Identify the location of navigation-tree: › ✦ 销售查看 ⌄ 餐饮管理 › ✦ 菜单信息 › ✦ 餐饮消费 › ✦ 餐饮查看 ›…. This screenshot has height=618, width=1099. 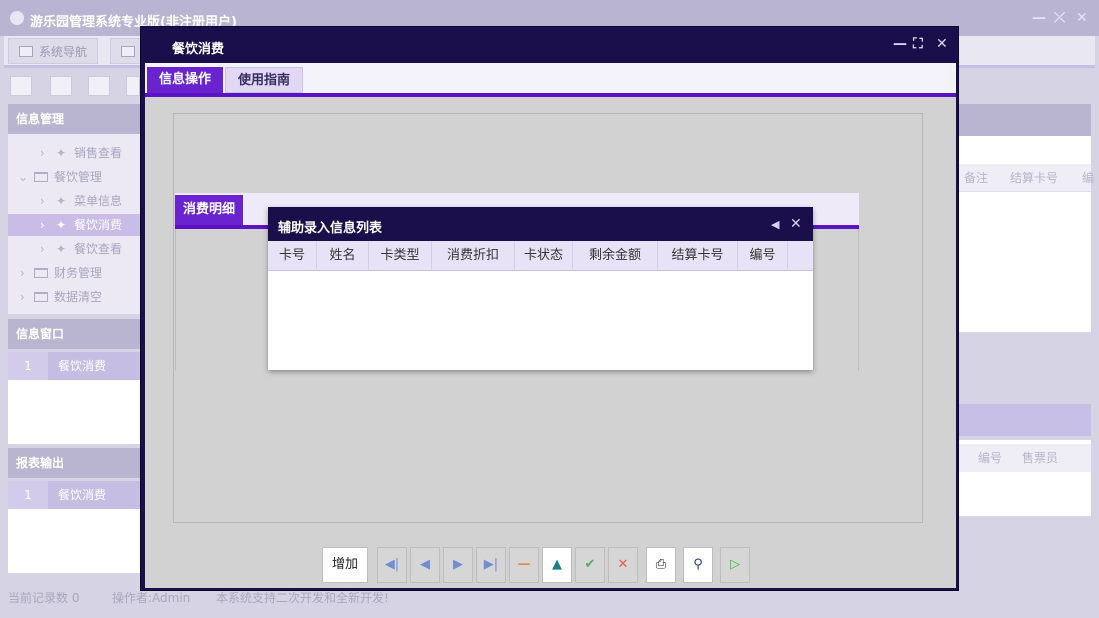
(76, 224).